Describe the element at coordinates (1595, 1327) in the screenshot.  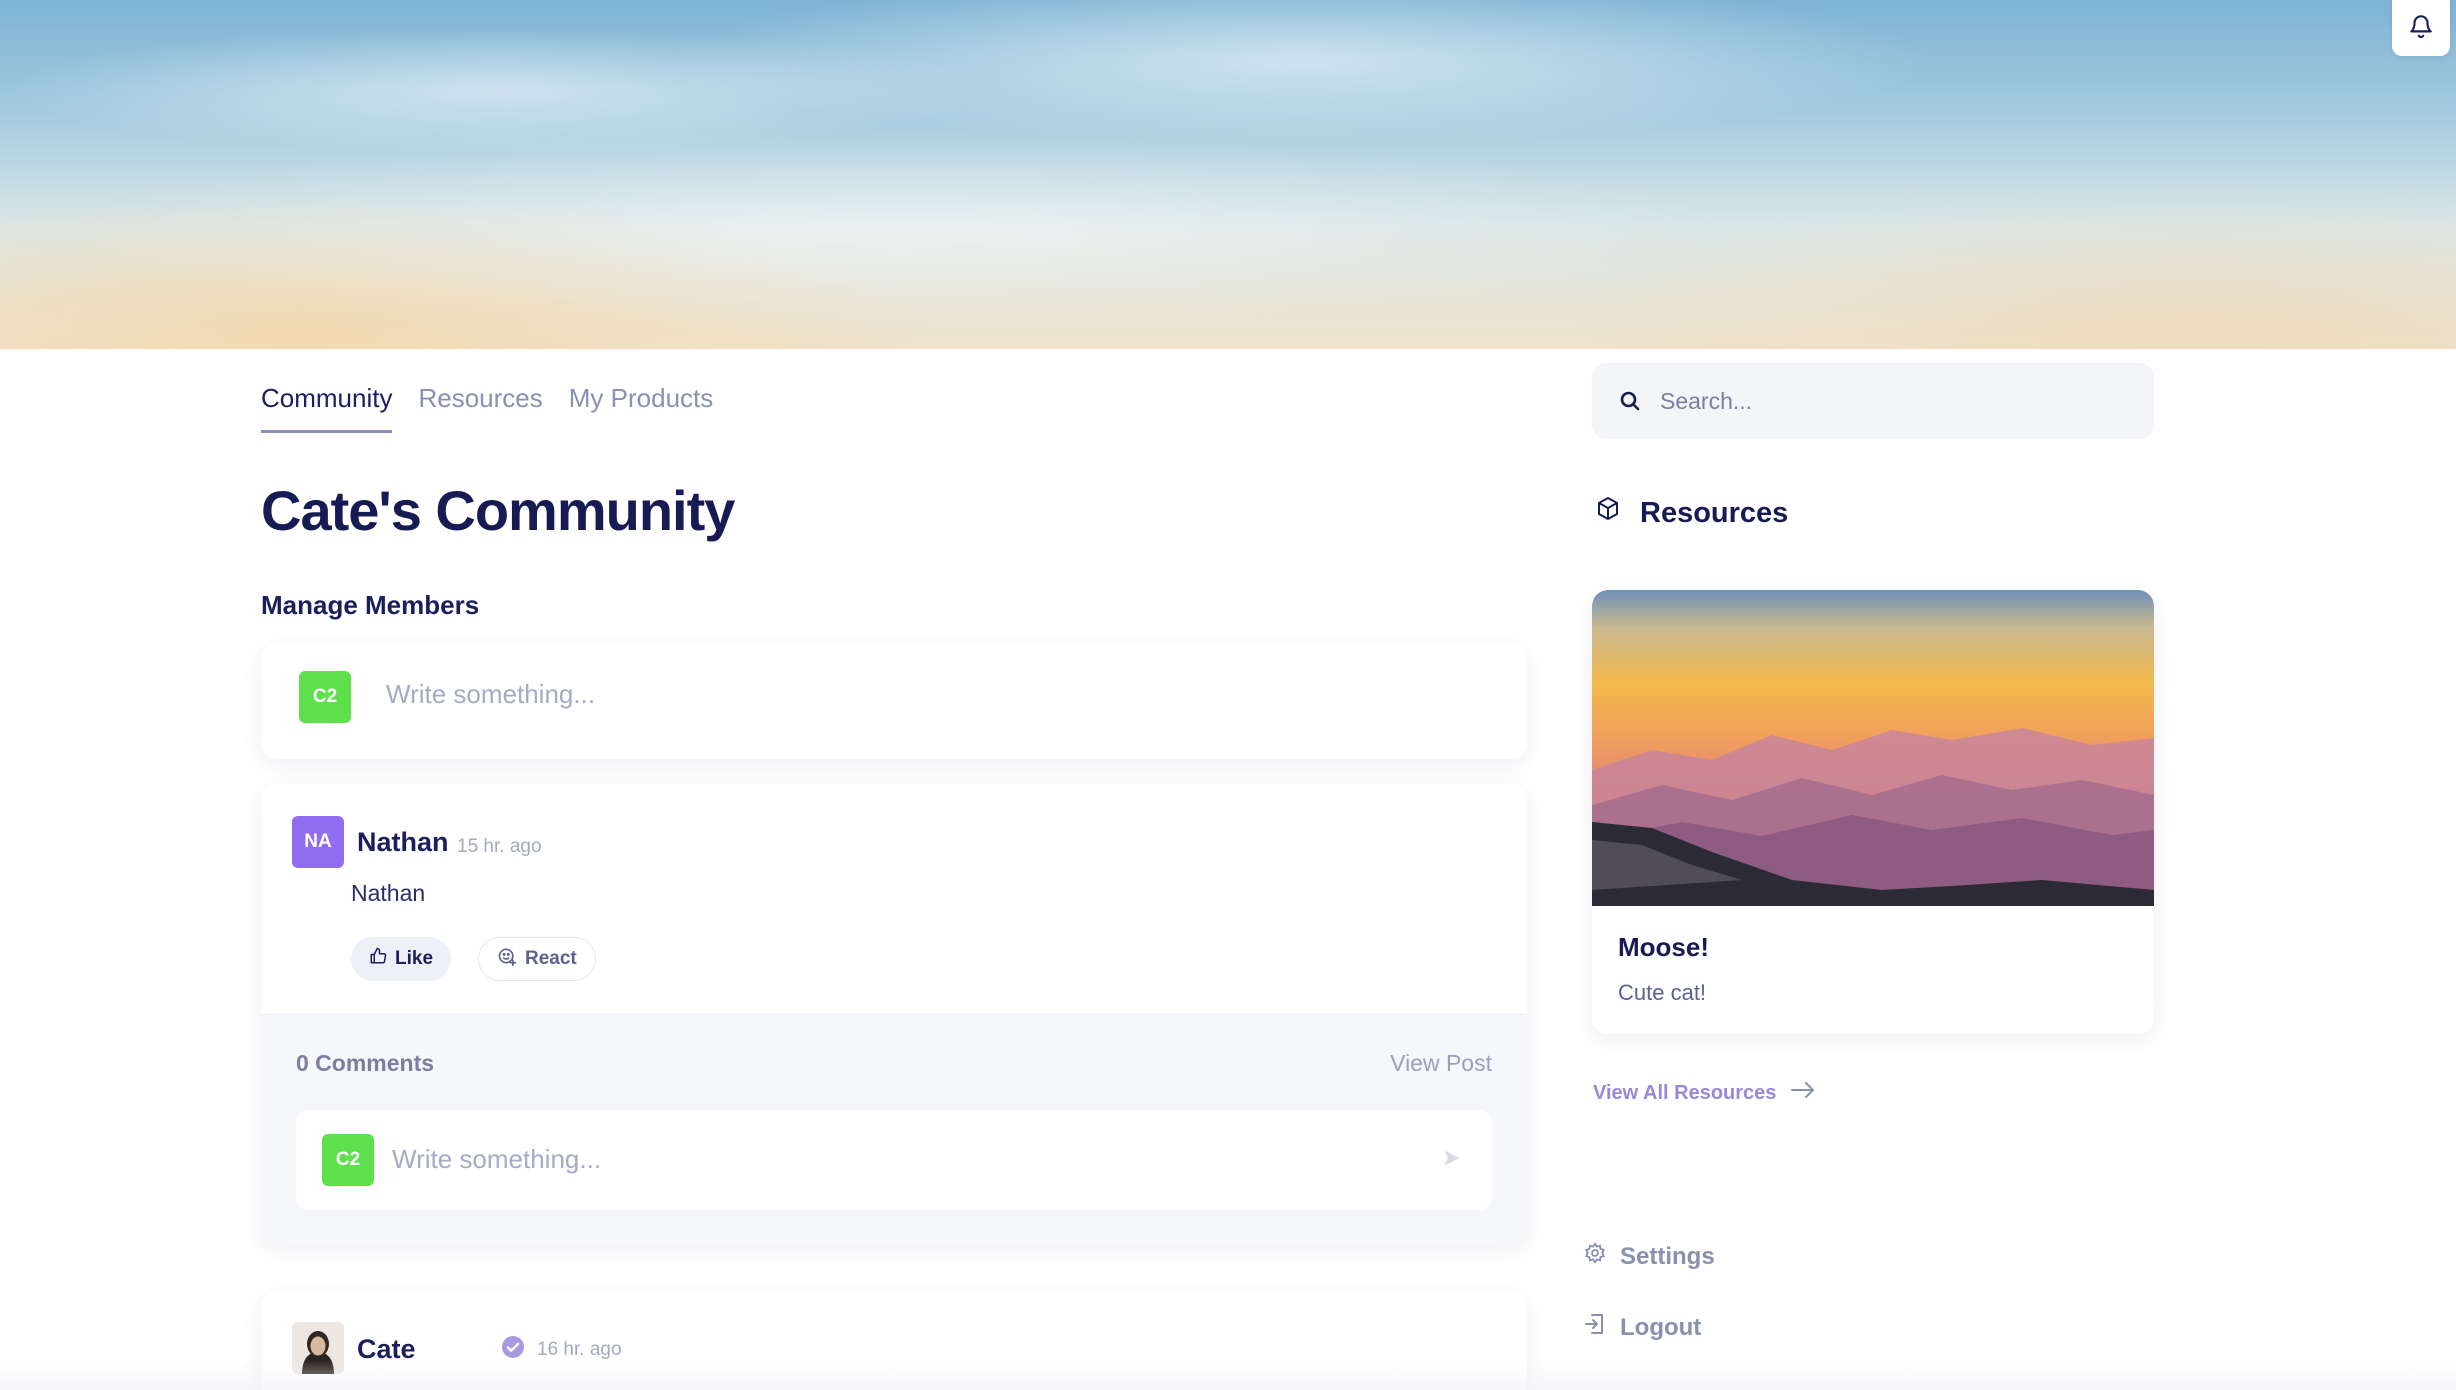
I see `logout-icon` at that location.